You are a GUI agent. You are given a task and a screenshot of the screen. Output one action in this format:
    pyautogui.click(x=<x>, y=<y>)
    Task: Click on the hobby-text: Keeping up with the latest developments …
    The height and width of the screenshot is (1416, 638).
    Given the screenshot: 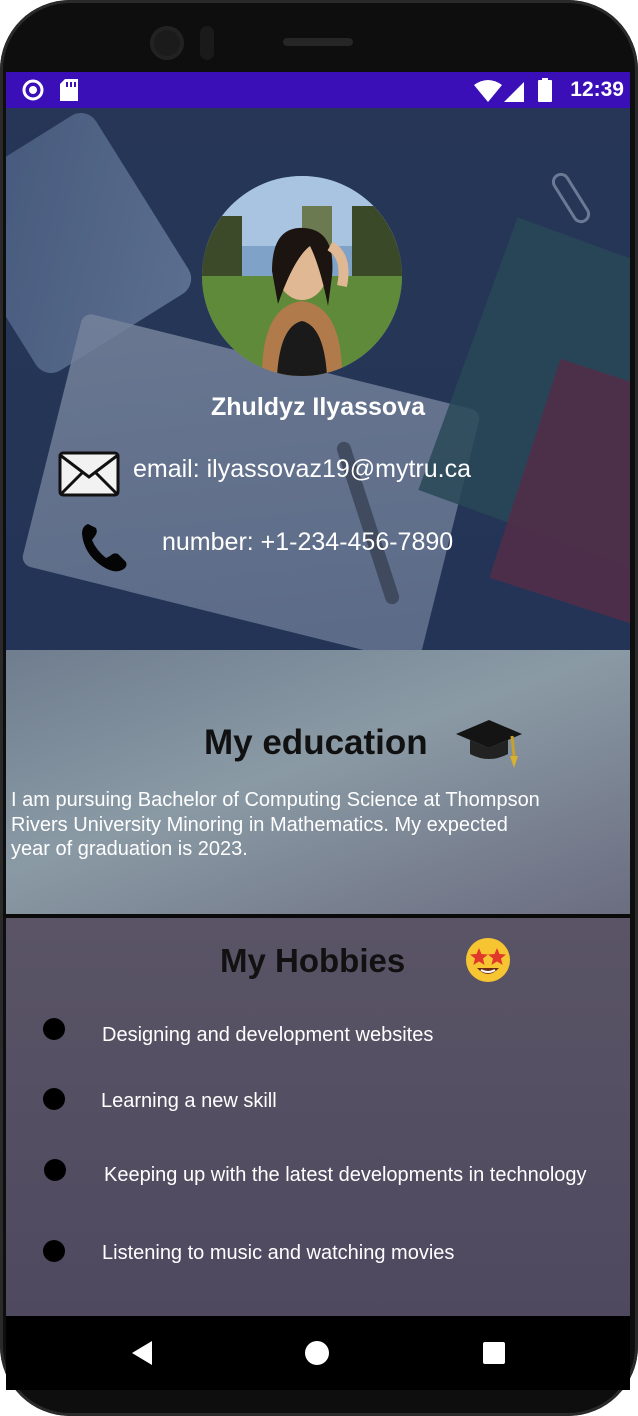 What is the action you would take?
    pyautogui.click(x=345, y=1175)
    